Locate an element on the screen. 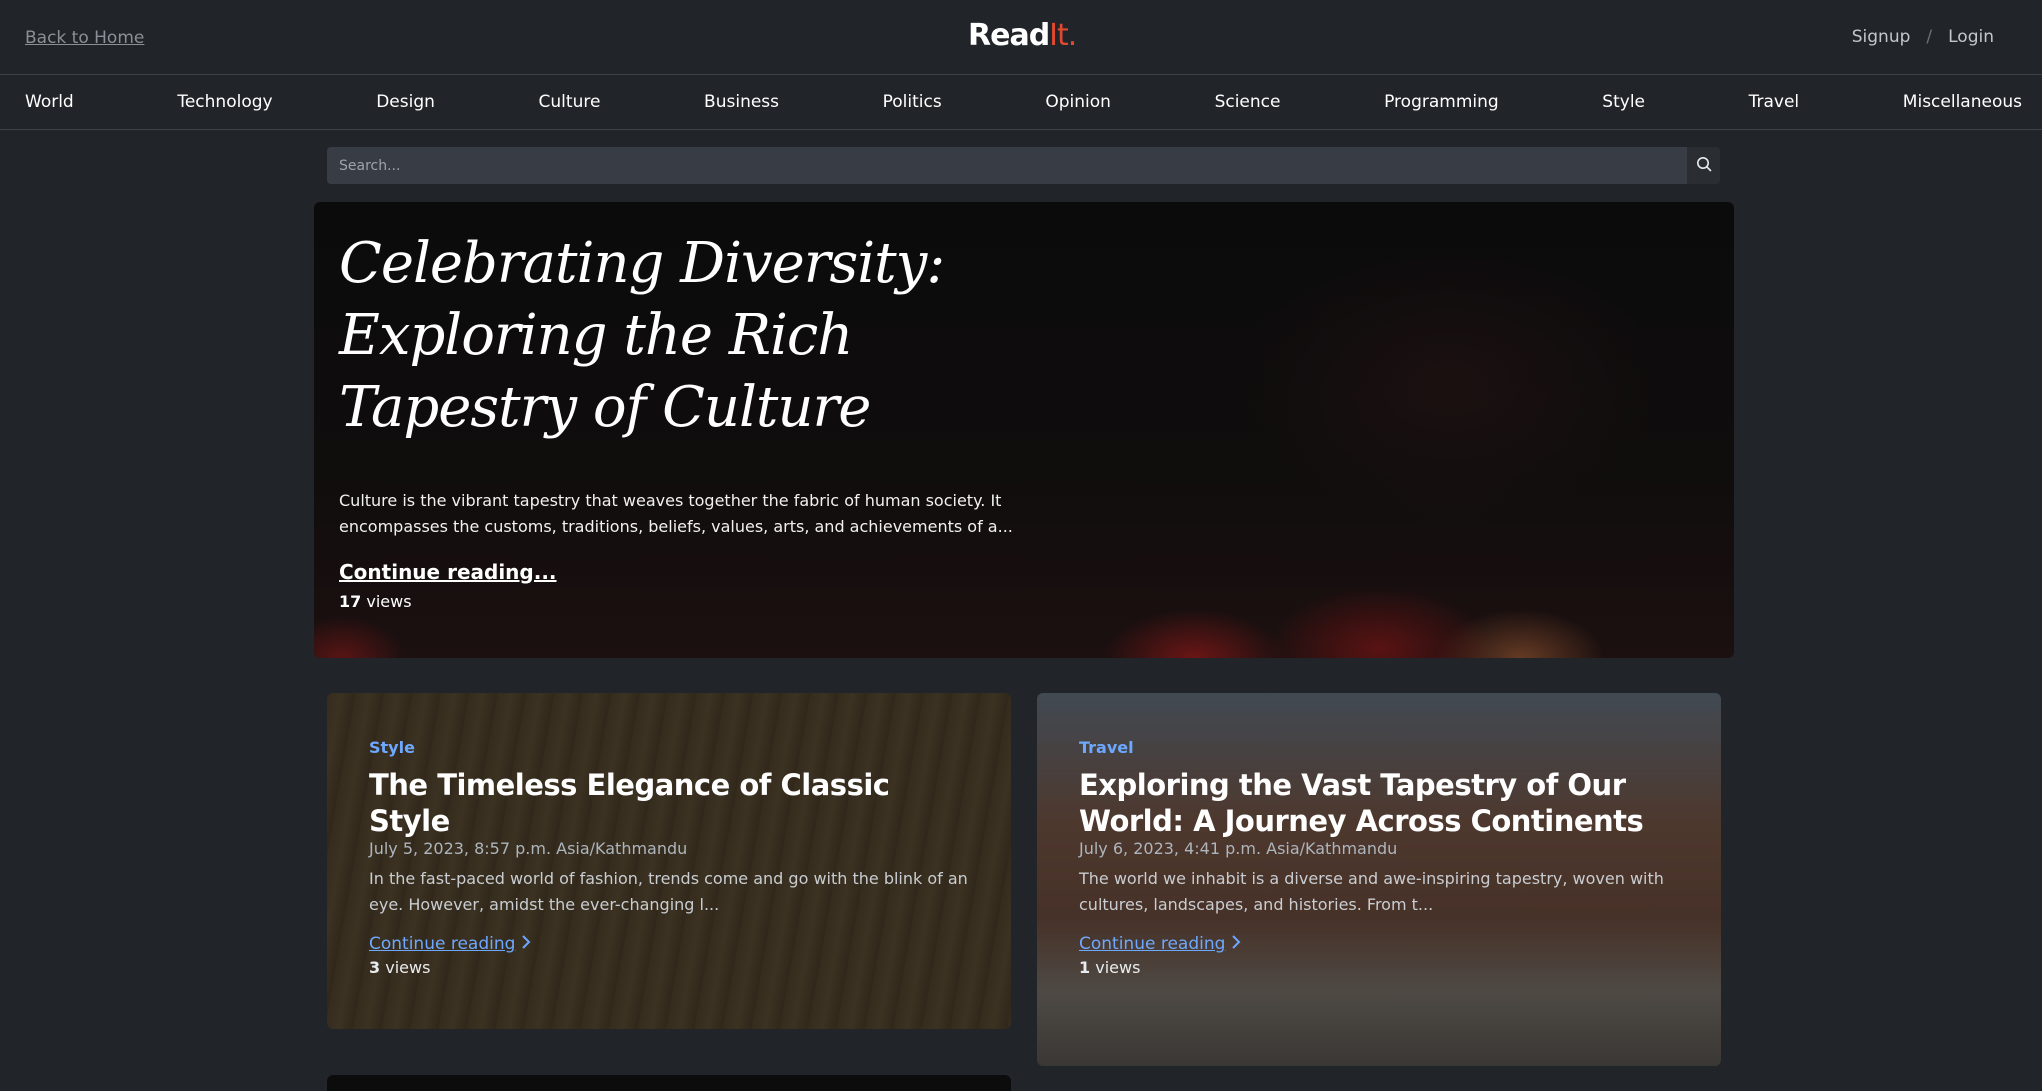  site-logo: ReadIt. is located at coordinates (1022, 35).